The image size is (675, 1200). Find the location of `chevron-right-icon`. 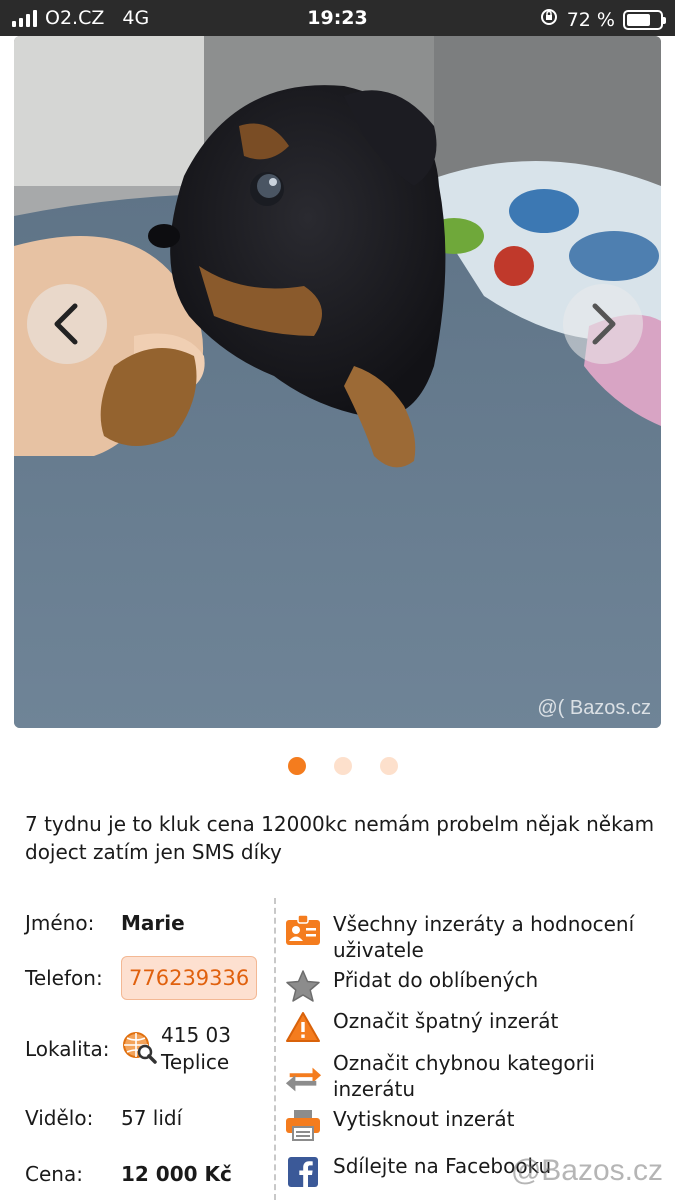

chevron-right-icon is located at coordinates (604, 324).